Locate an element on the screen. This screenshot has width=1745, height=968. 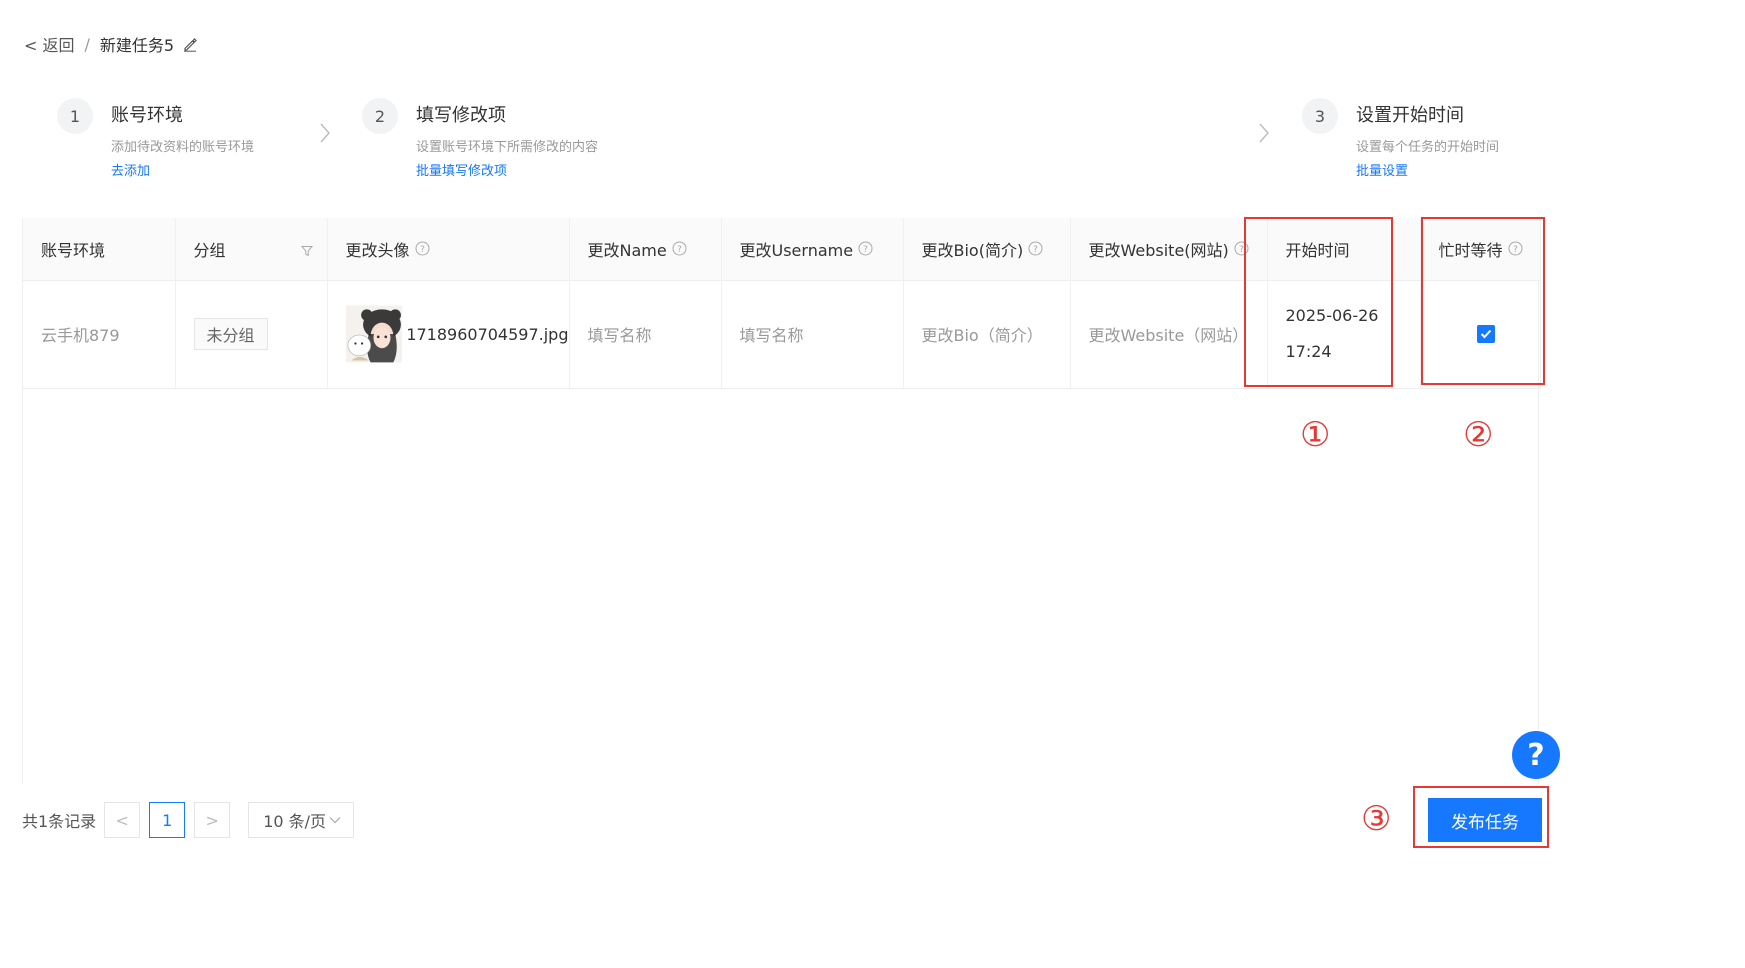
step-title: 设置开始时间 is located at coordinates (1410, 115).